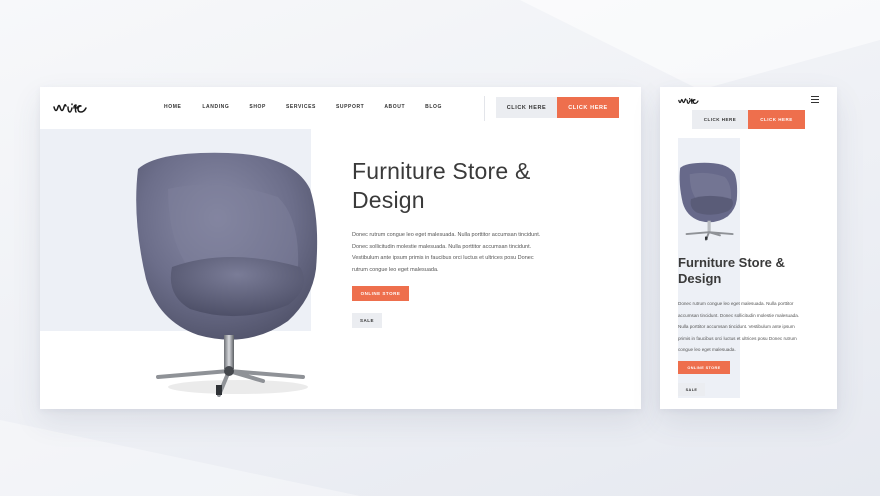 This screenshot has height=496, width=880. I want to click on nav-landing: LANDING, so click(215, 107).